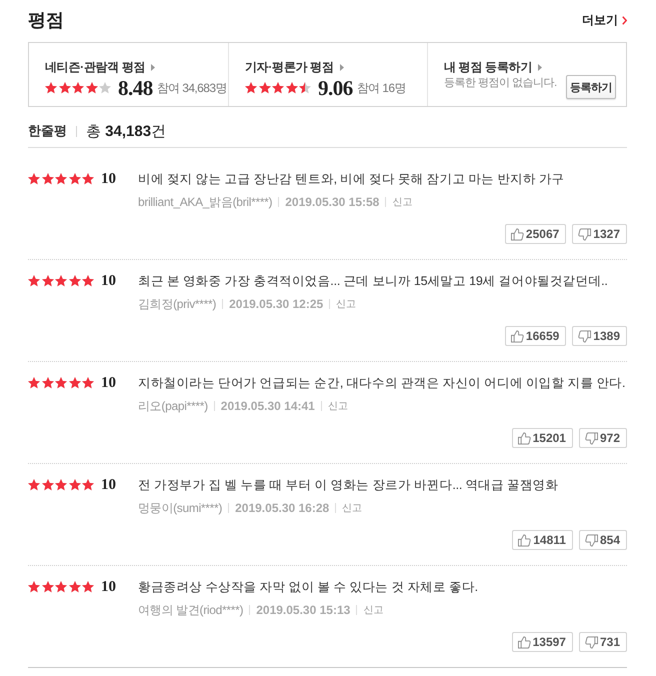 The width and height of the screenshot is (656, 676). Describe the element at coordinates (47, 131) in the screenshot. I see `review-section-label: 한줄평` at that location.